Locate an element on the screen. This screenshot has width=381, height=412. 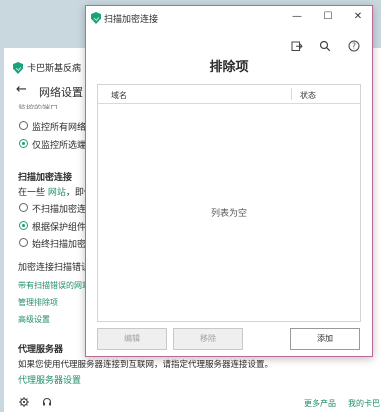
main-window-title: 卡巴斯基反病 is located at coordinates (54, 69).